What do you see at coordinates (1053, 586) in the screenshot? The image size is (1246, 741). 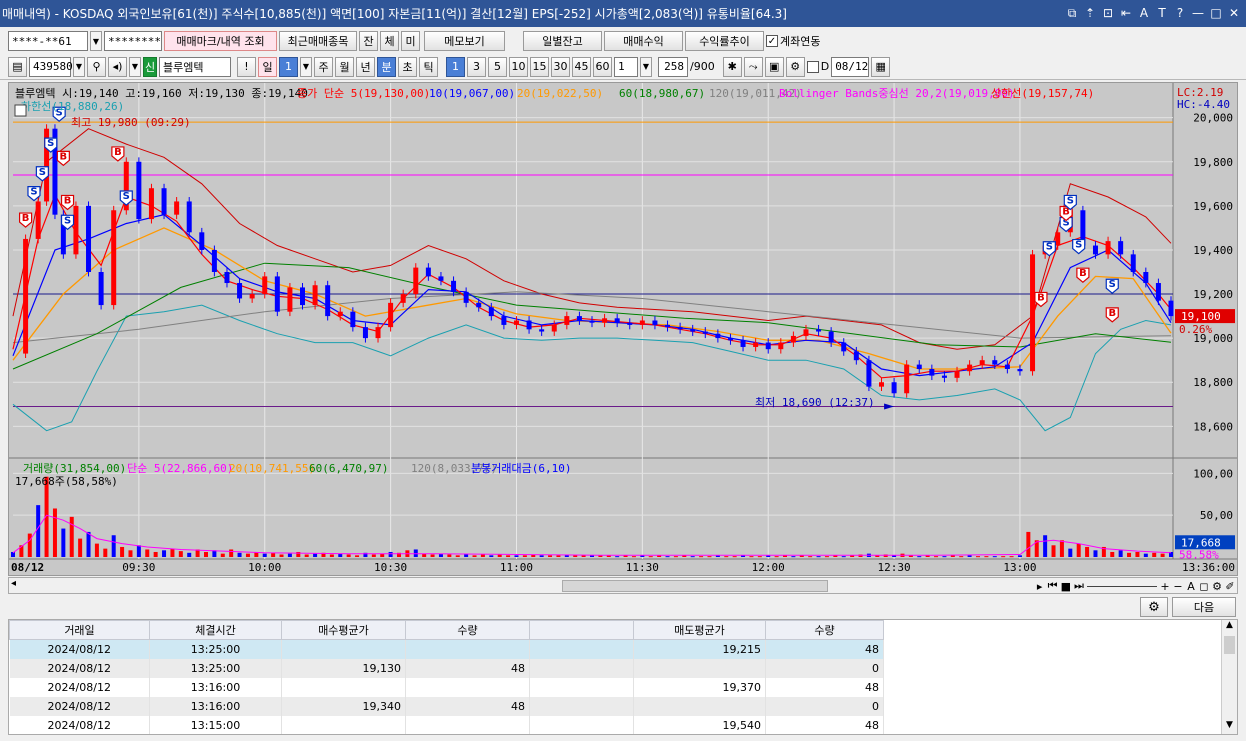 I see `first-icon: ⏮` at bounding box center [1053, 586].